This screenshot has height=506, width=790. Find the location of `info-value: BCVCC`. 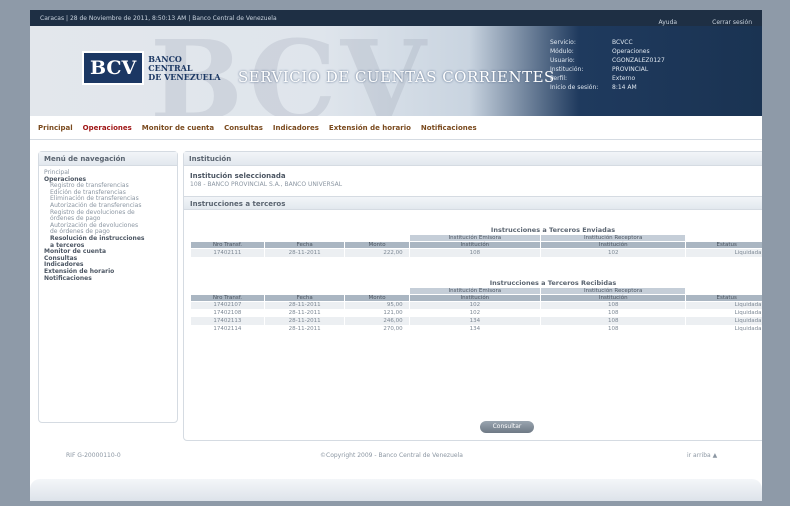

info-value: BCVCC is located at coordinates (622, 42).